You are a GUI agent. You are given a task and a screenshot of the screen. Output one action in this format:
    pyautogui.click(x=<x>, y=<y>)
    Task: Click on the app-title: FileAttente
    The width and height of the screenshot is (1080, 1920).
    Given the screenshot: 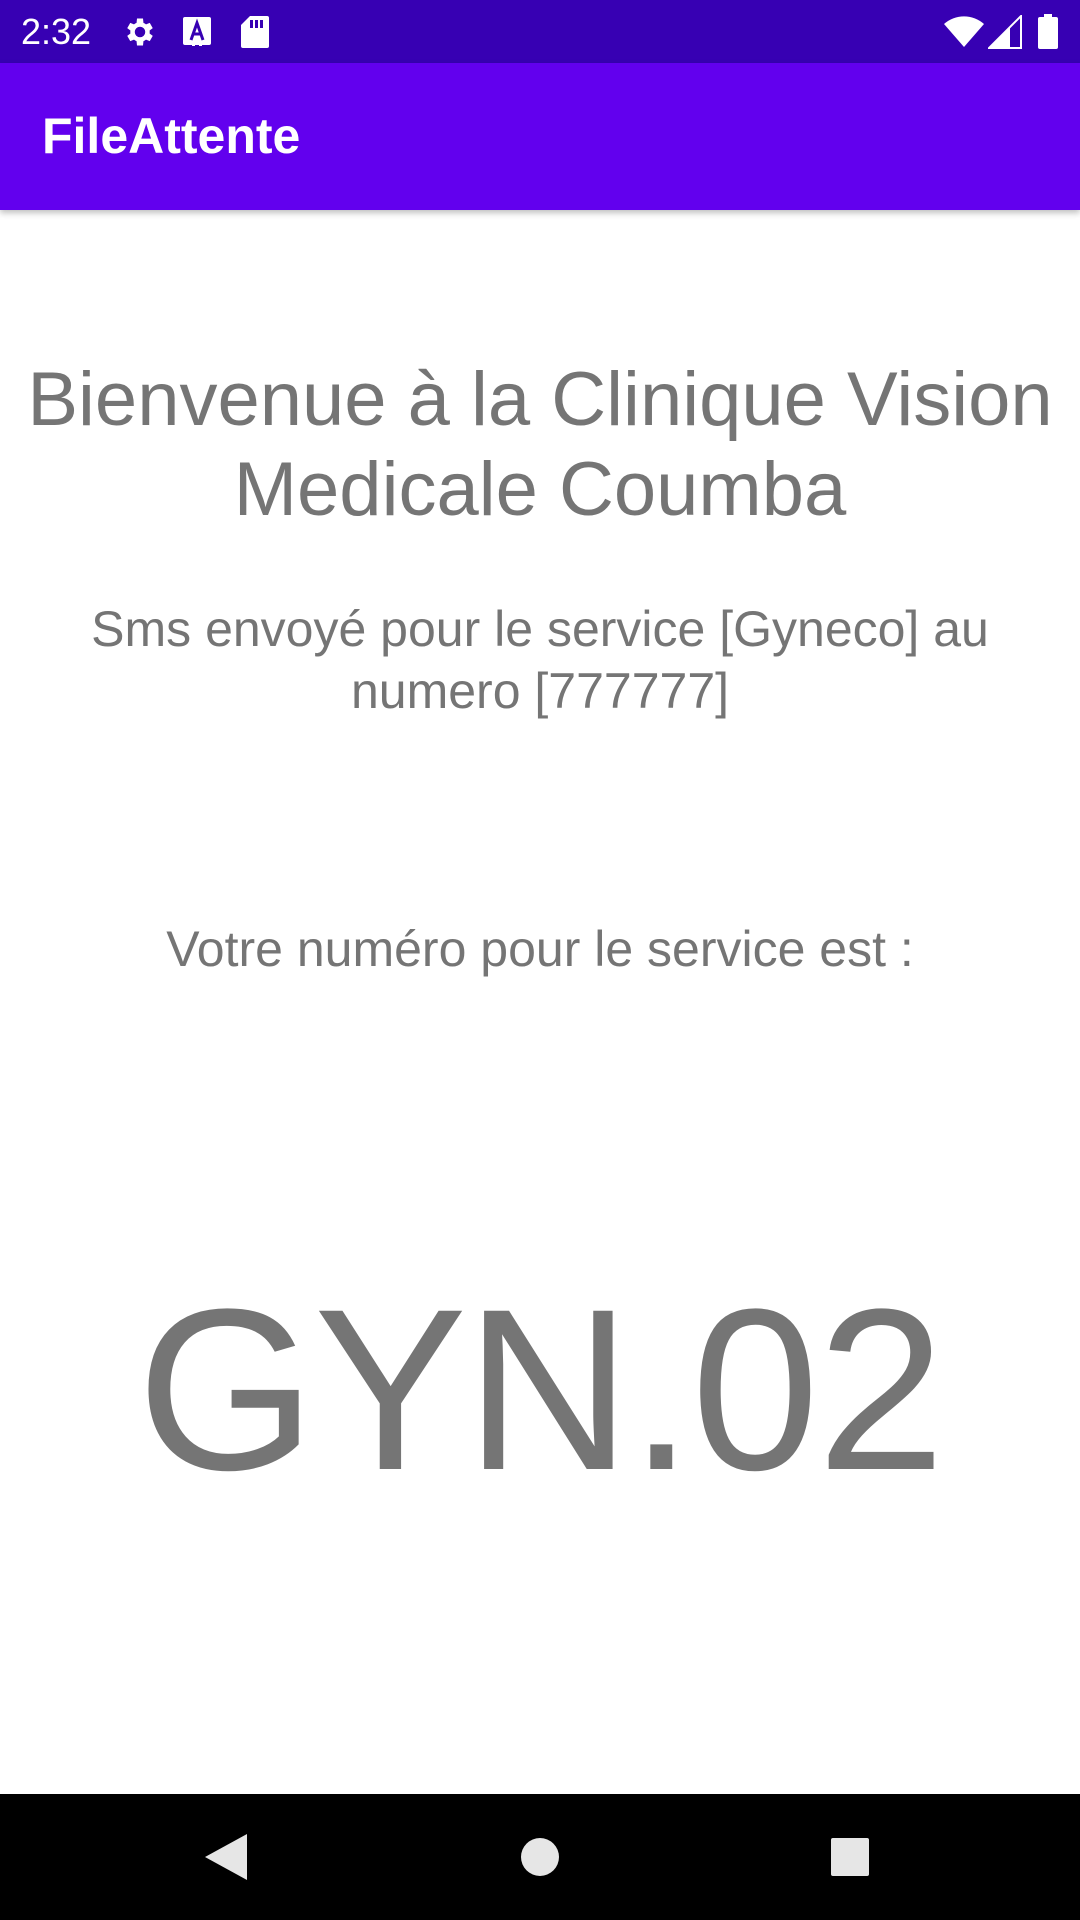 What is the action you would take?
    pyautogui.click(x=171, y=136)
    